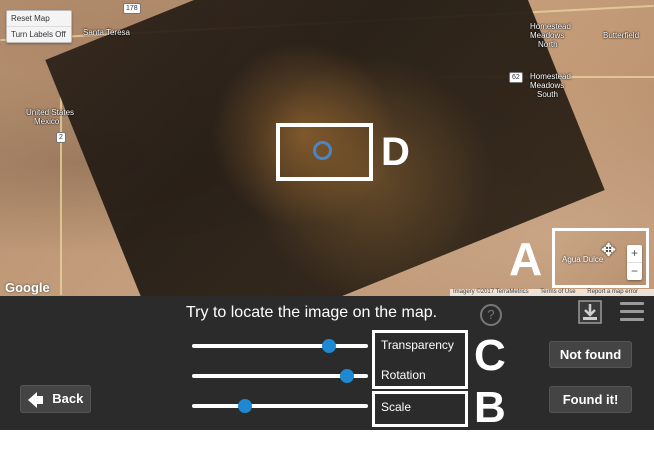  What do you see at coordinates (621, 35) in the screenshot?
I see `place-label-butterfield: Butterfield` at bounding box center [621, 35].